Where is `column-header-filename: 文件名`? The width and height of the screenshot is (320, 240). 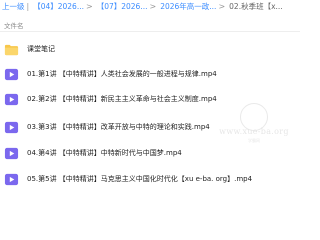
column-header-filename: 文件名 is located at coordinates (14, 26).